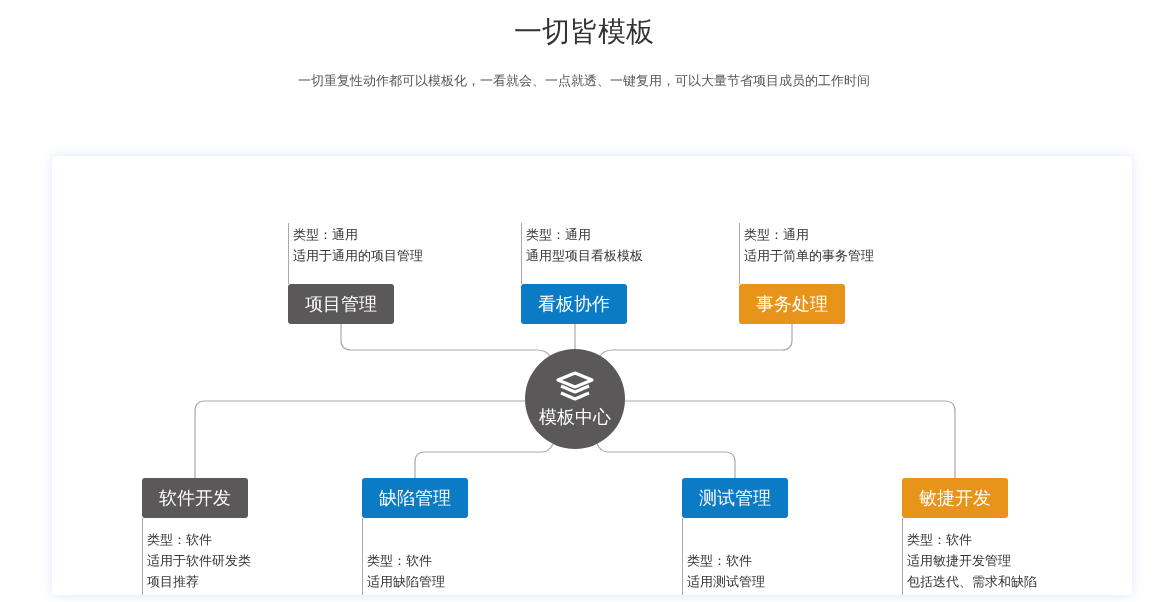  Describe the element at coordinates (341, 304) in the screenshot. I see `topic-node: 项目管理` at that location.